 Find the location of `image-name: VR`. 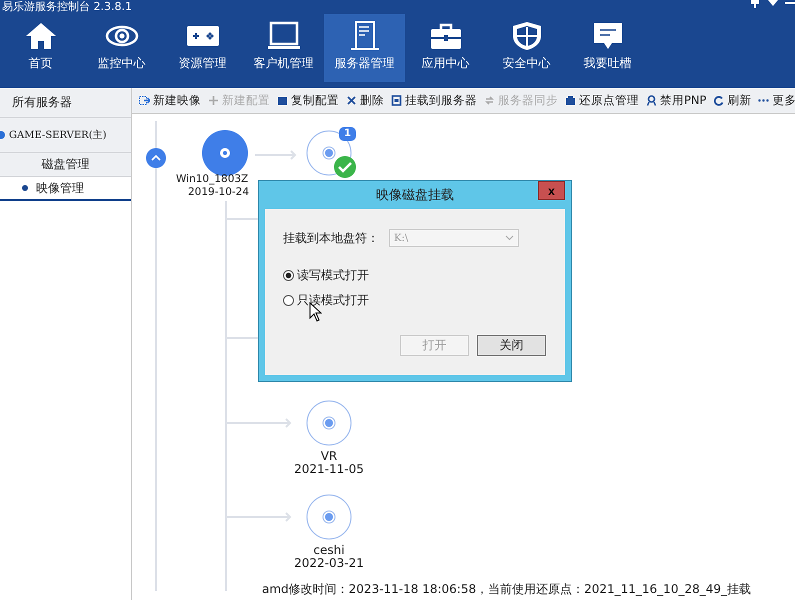

image-name: VR is located at coordinates (329, 456).